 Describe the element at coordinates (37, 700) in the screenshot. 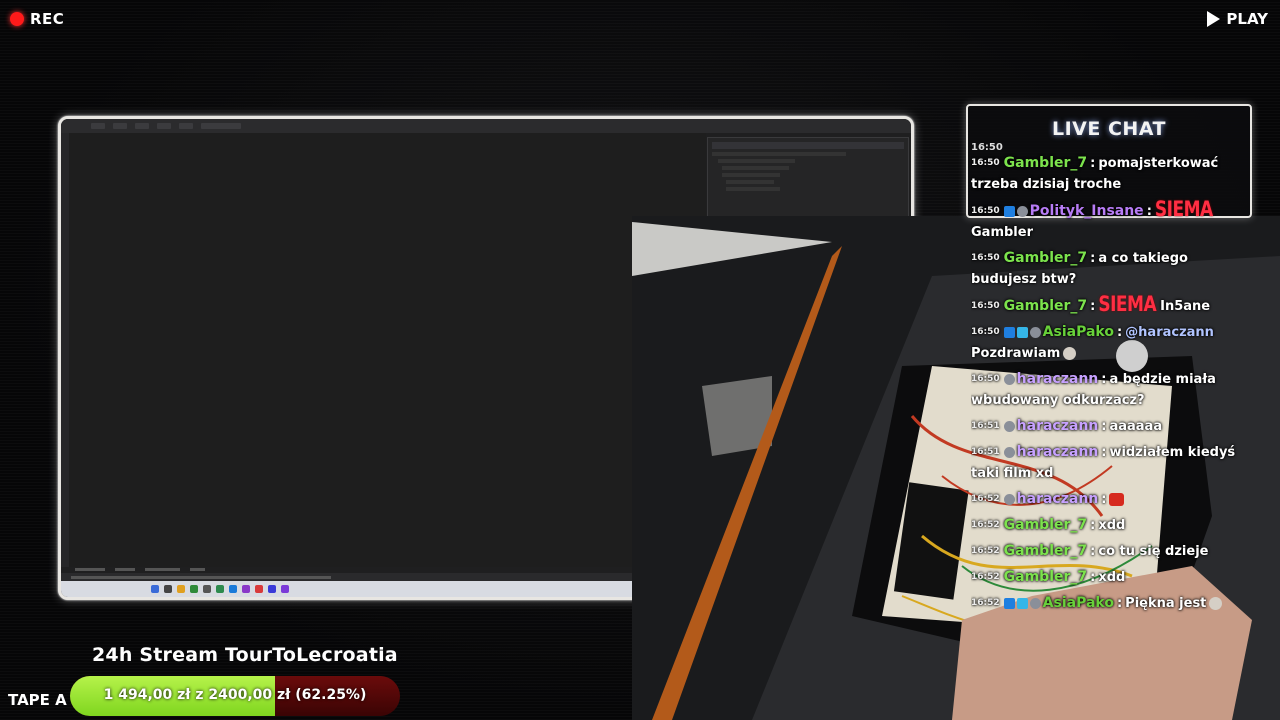

I see `tape-label: TAPE A` at that location.